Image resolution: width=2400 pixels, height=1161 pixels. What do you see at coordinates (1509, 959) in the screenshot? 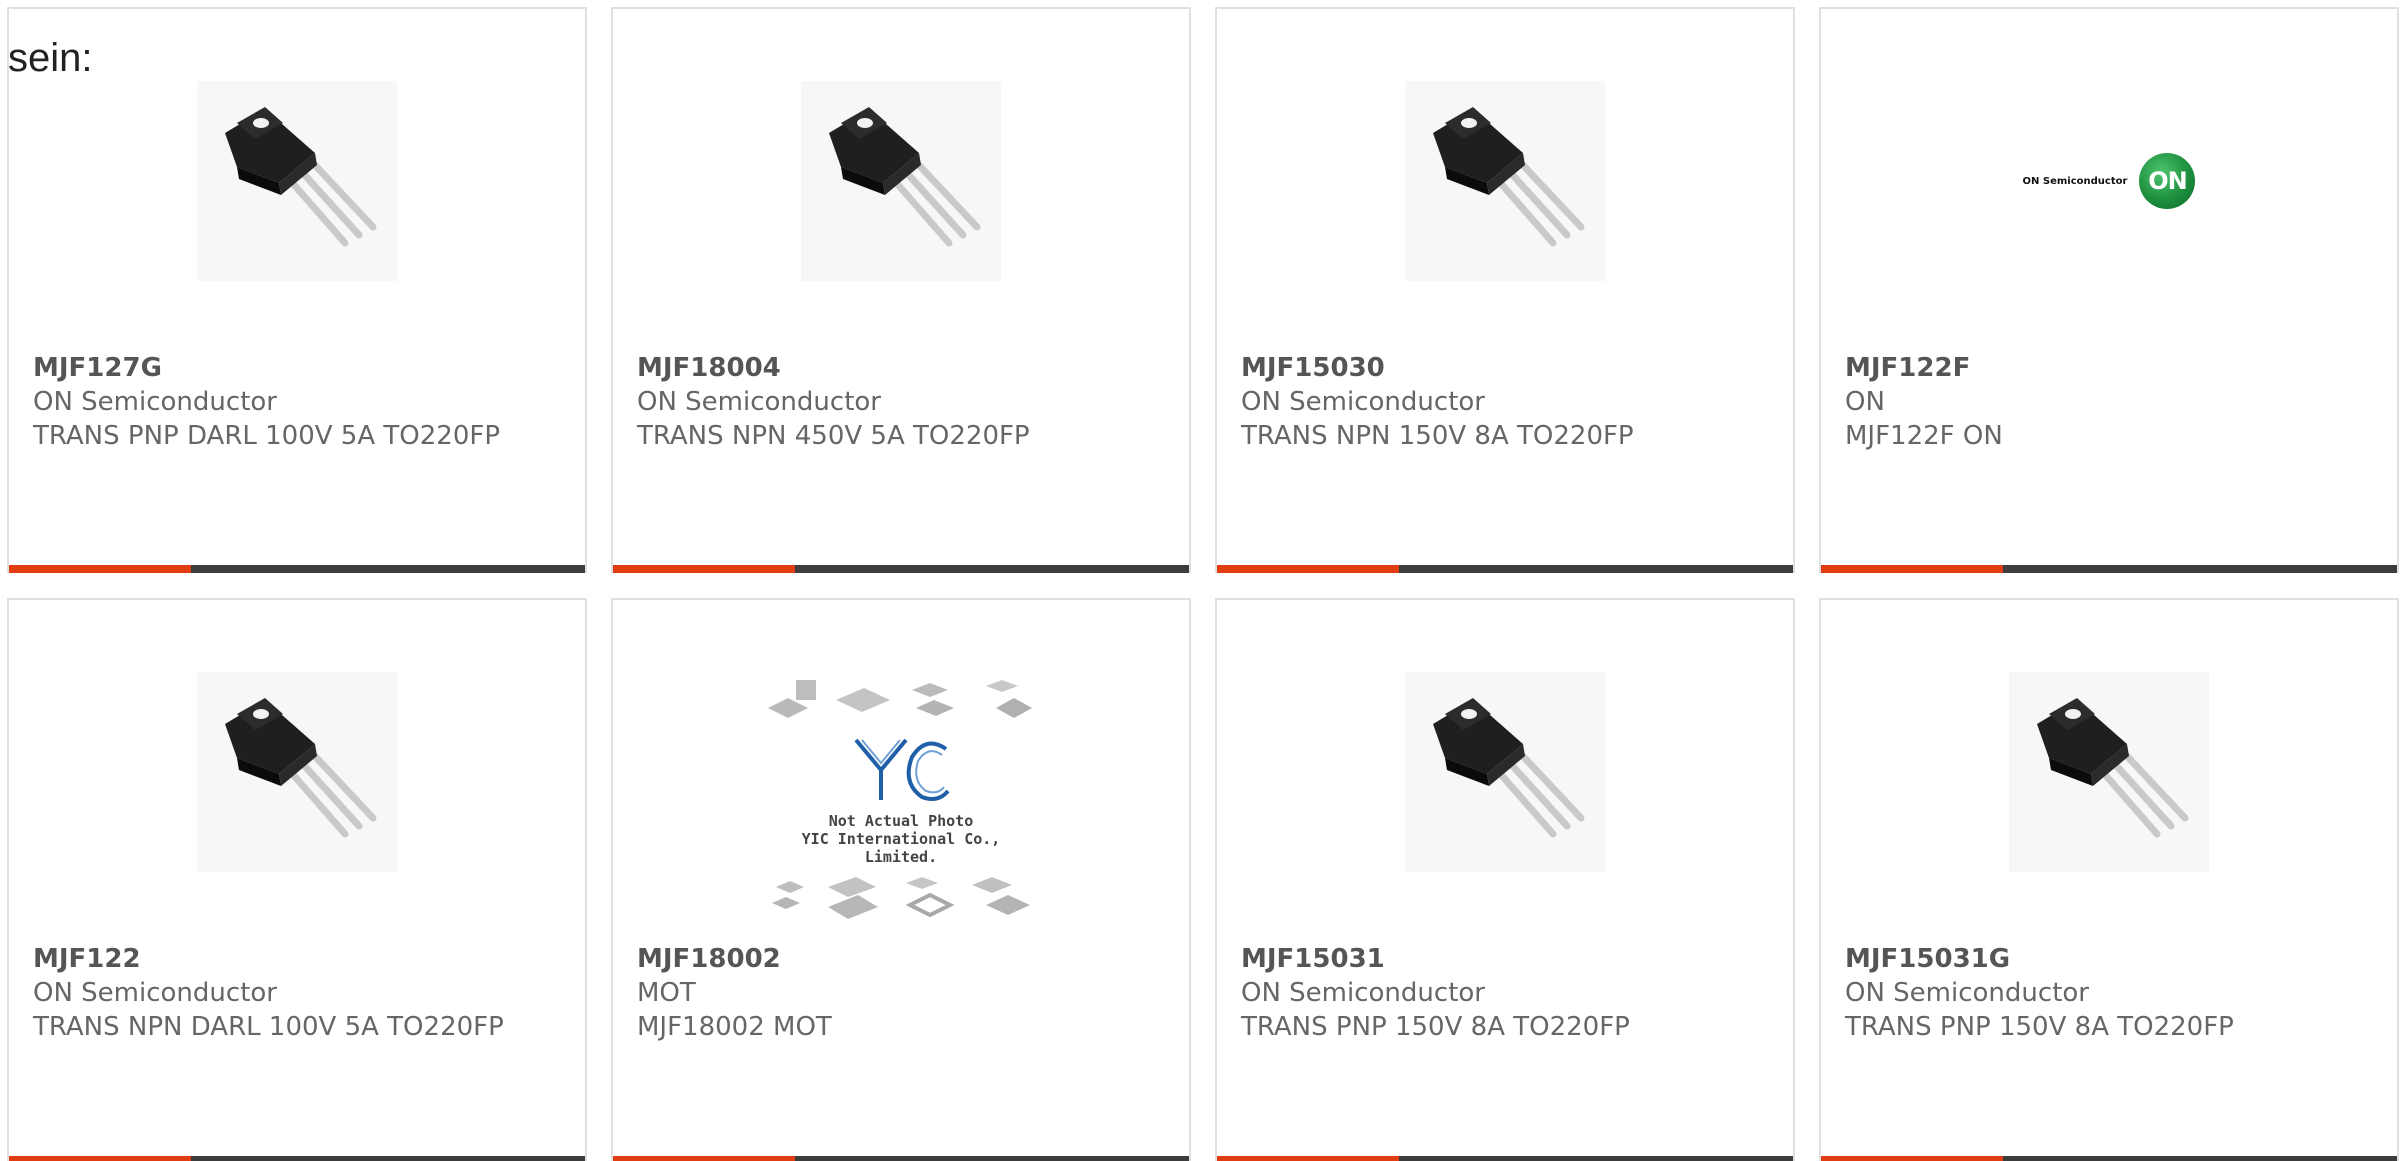
I see `product-part-number: MJF15031` at bounding box center [1509, 959].